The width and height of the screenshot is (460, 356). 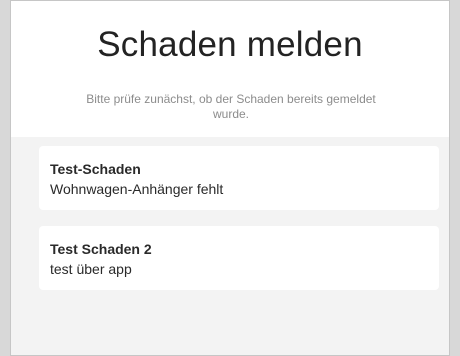 What do you see at coordinates (230, 44) in the screenshot?
I see `page-title: Schaden melden` at bounding box center [230, 44].